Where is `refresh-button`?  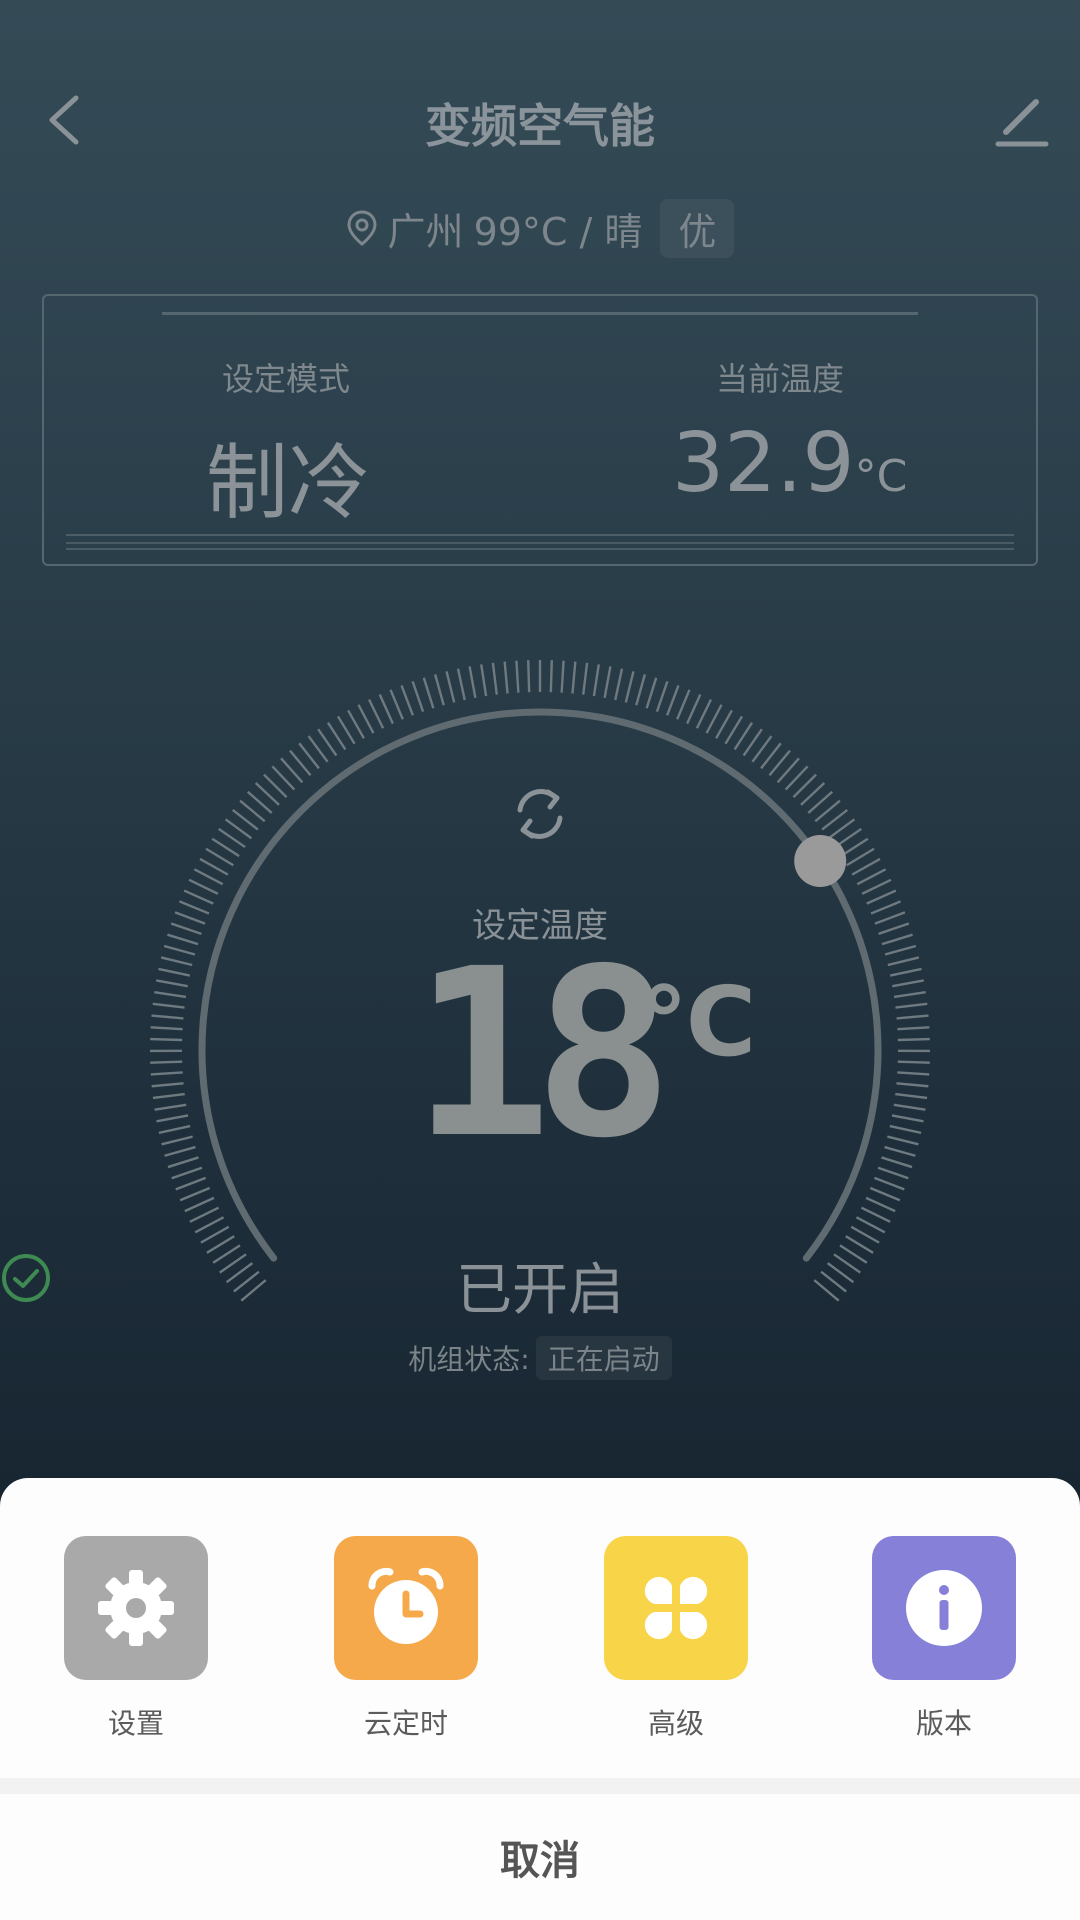 refresh-button is located at coordinates (540, 814).